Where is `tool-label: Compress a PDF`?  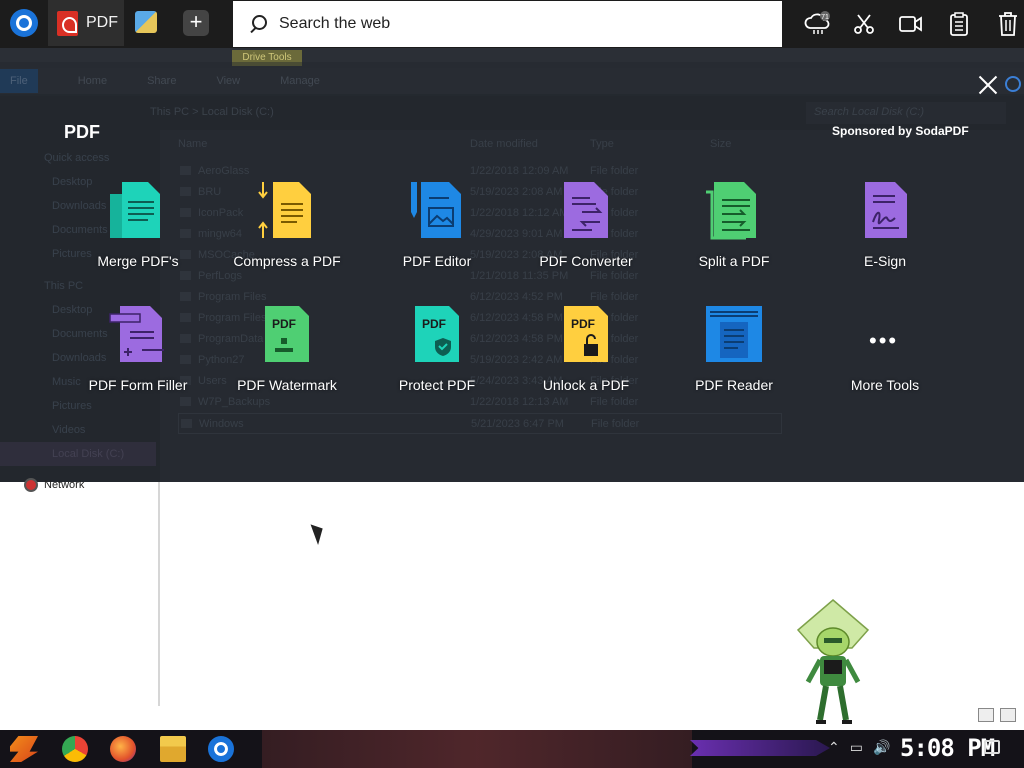 tool-label: Compress a PDF is located at coordinates (287, 261).